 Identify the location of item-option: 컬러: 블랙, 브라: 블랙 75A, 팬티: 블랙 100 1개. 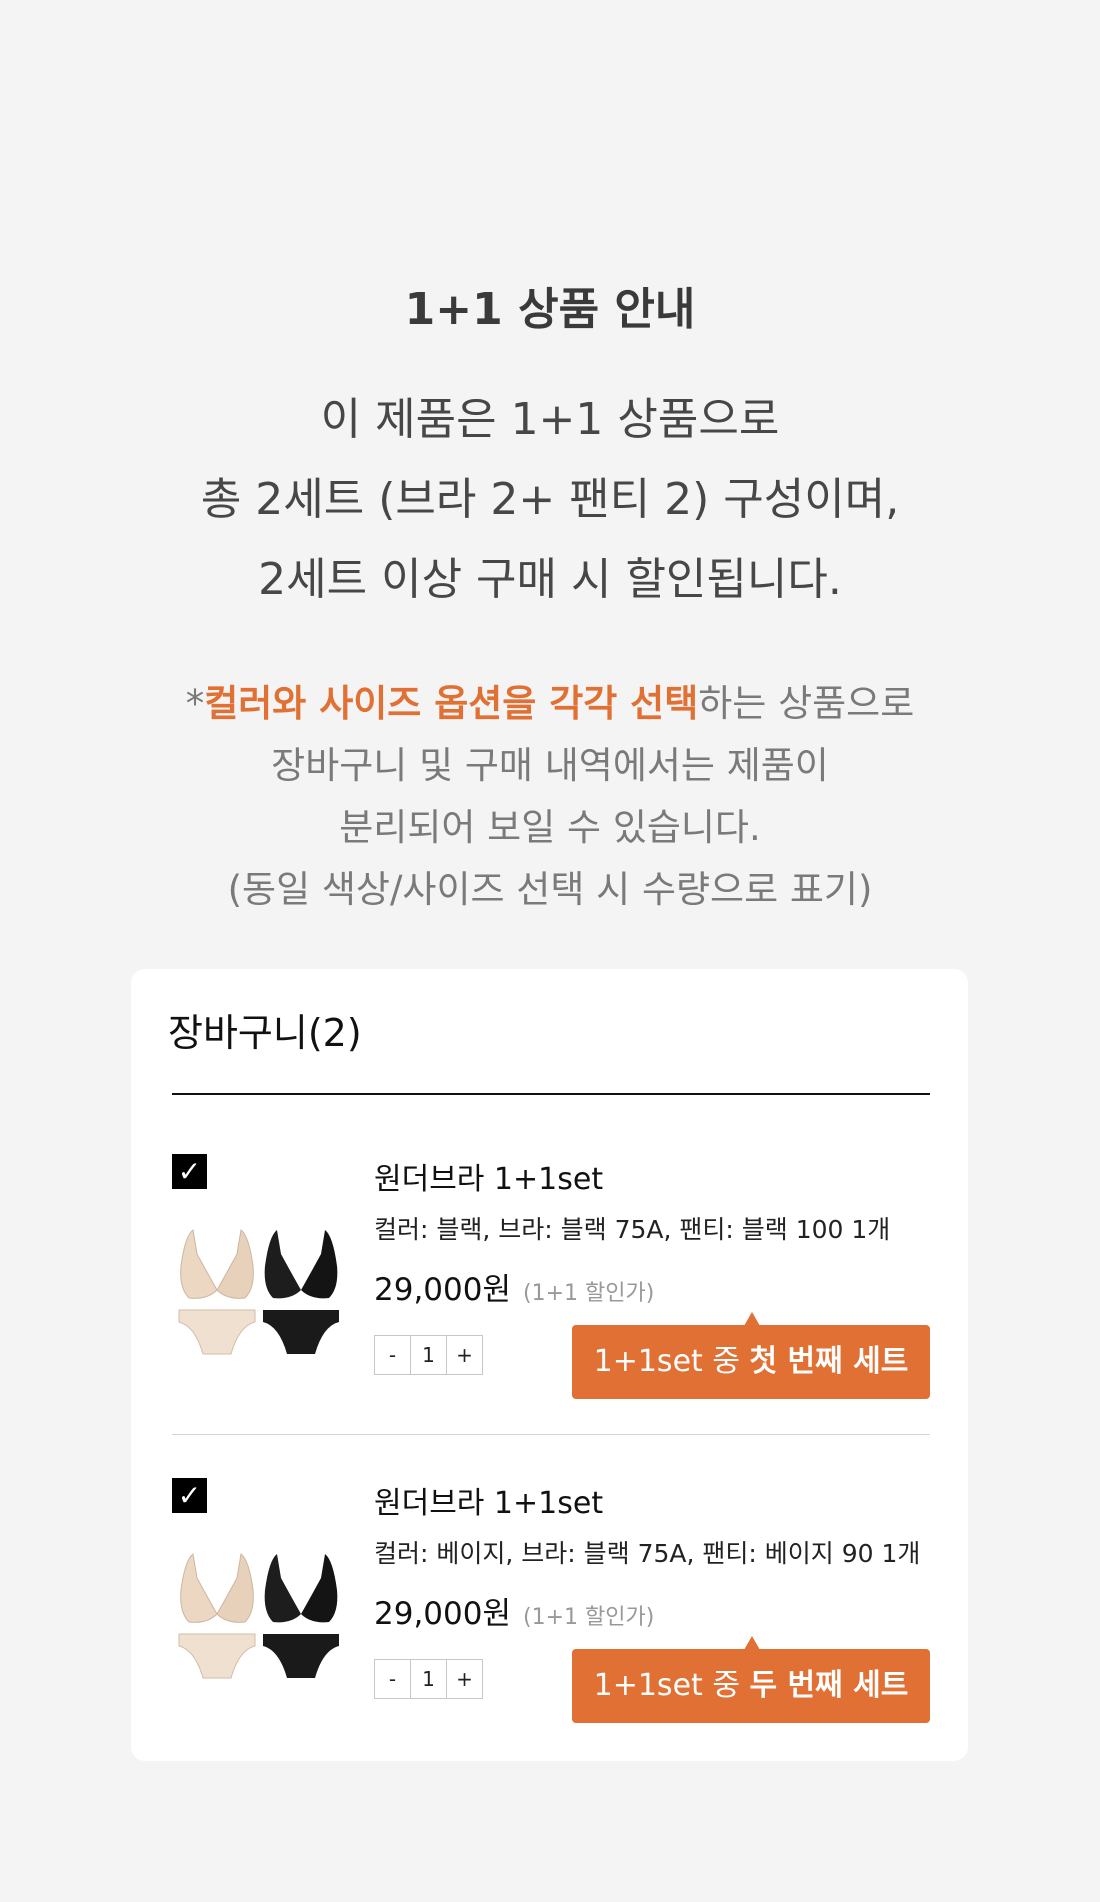
(632, 1229).